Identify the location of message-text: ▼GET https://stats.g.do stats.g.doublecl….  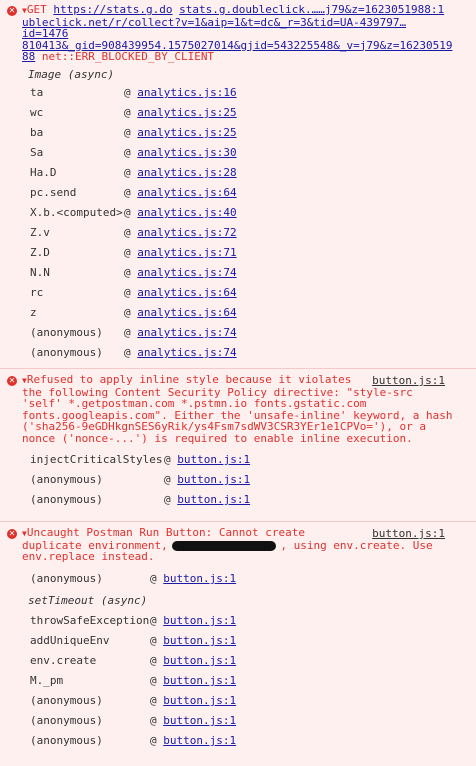
(237, 33).